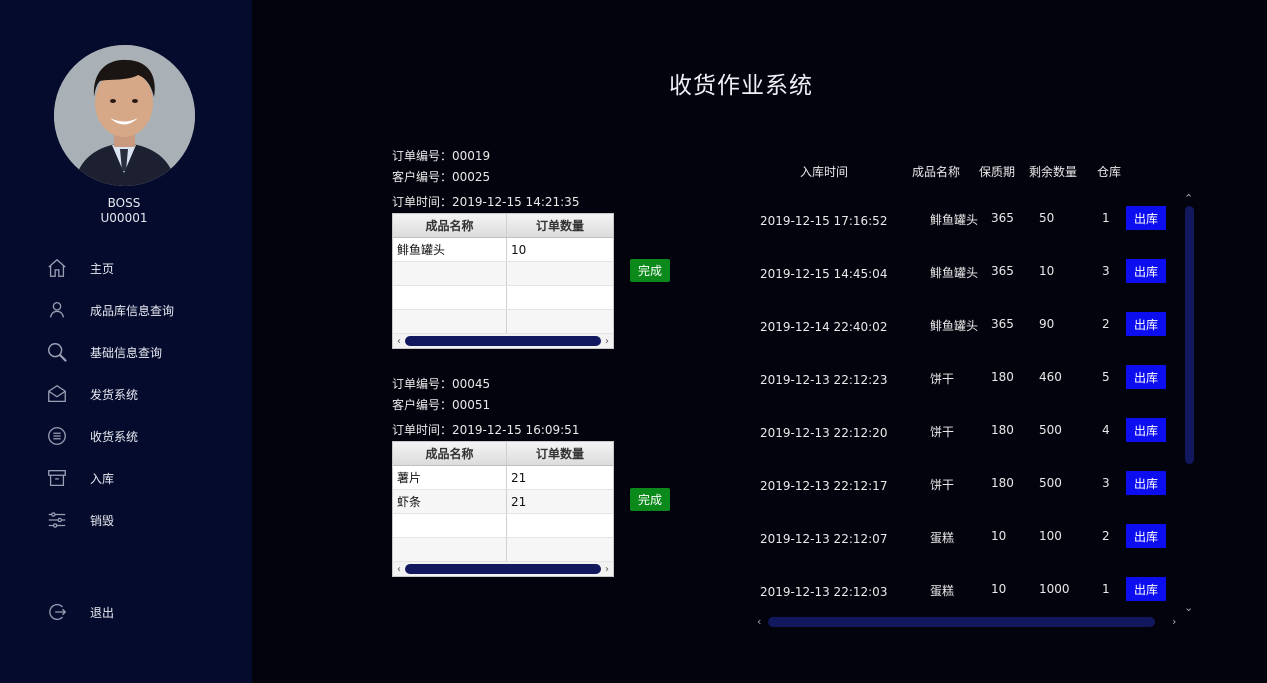 The image size is (1267, 683). What do you see at coordinates (1106, 589) in the screenshot?
I see `warehouse: 1` at bounding box center [1106, 589].